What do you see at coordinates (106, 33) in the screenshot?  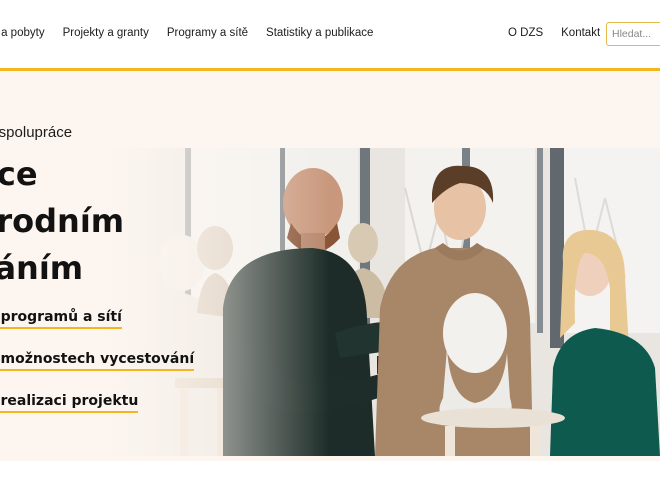 I see `nav-item-projects-grants: Projekty a granty` at bounding box center [106, 33].